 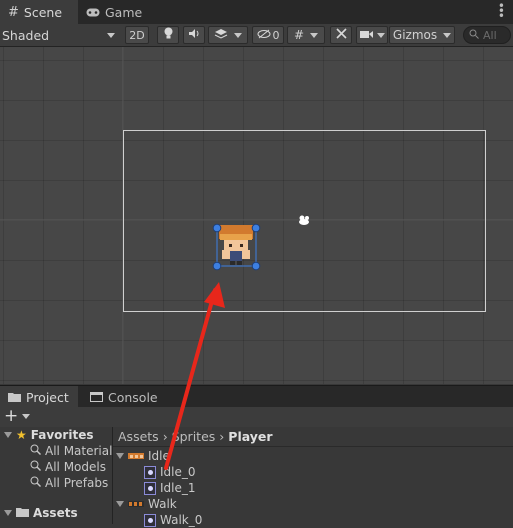 What do you see at coordinates (93, 12) in the screenshot?
I see `gamepad-icon` at bounding box center [93, 12].